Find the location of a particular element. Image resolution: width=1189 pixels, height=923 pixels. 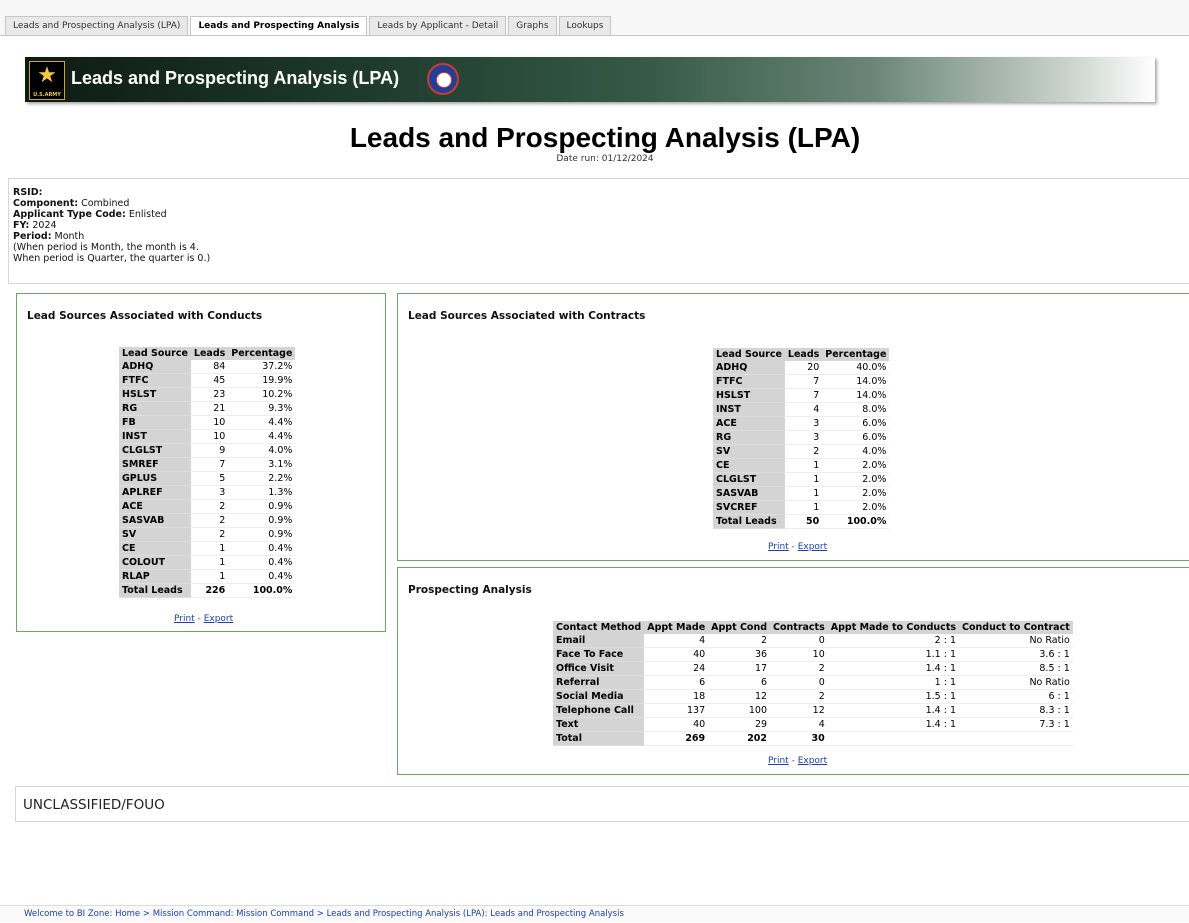

table-cell: 7 is located at coordinates (209, 464).